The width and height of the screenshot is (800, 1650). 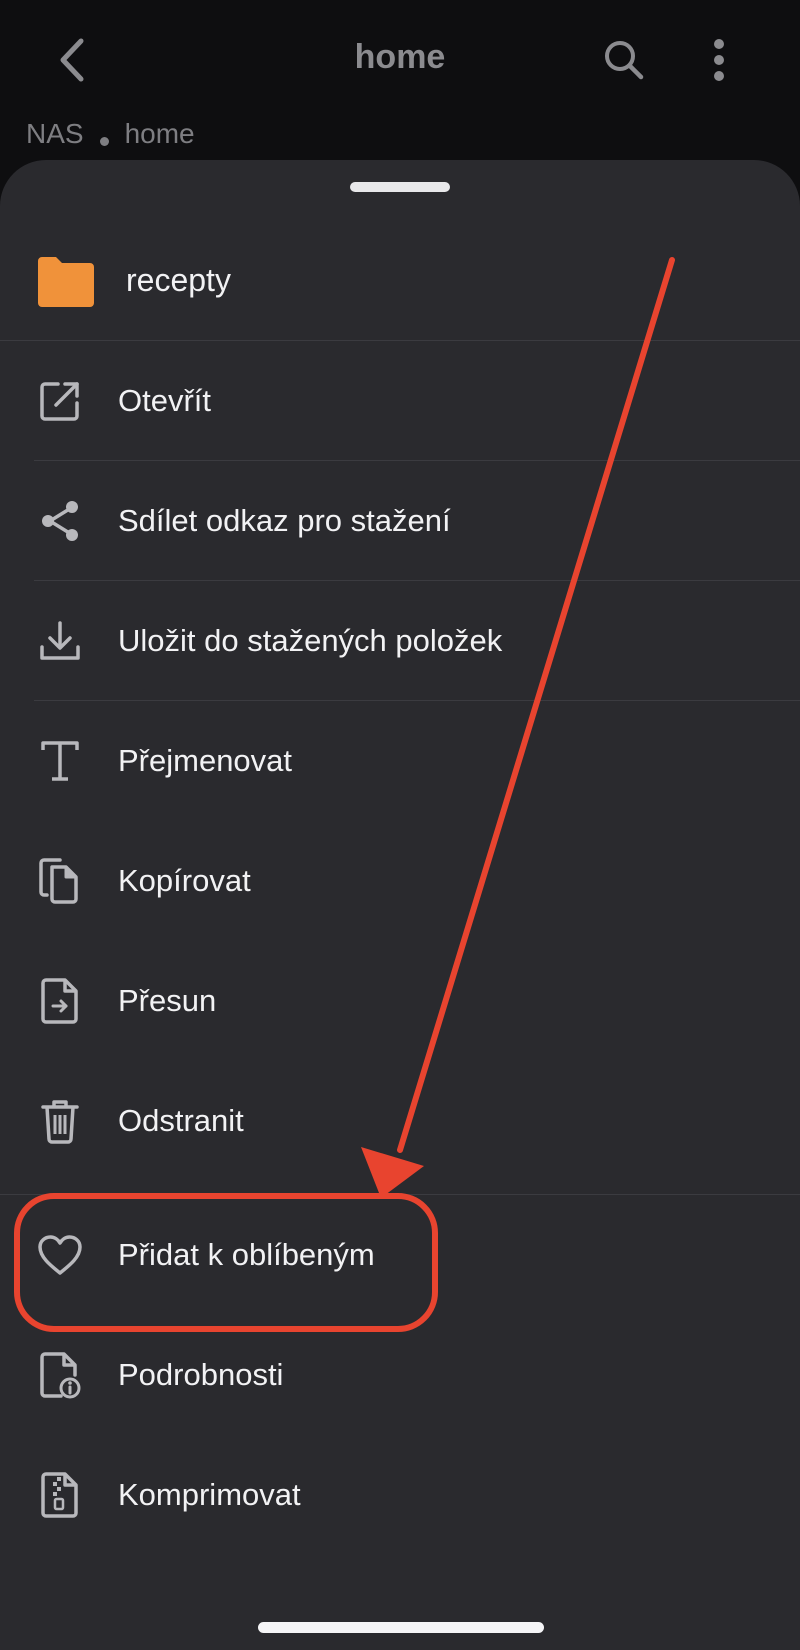 I want to click on heart-icon, so click(x=60, y=1255).